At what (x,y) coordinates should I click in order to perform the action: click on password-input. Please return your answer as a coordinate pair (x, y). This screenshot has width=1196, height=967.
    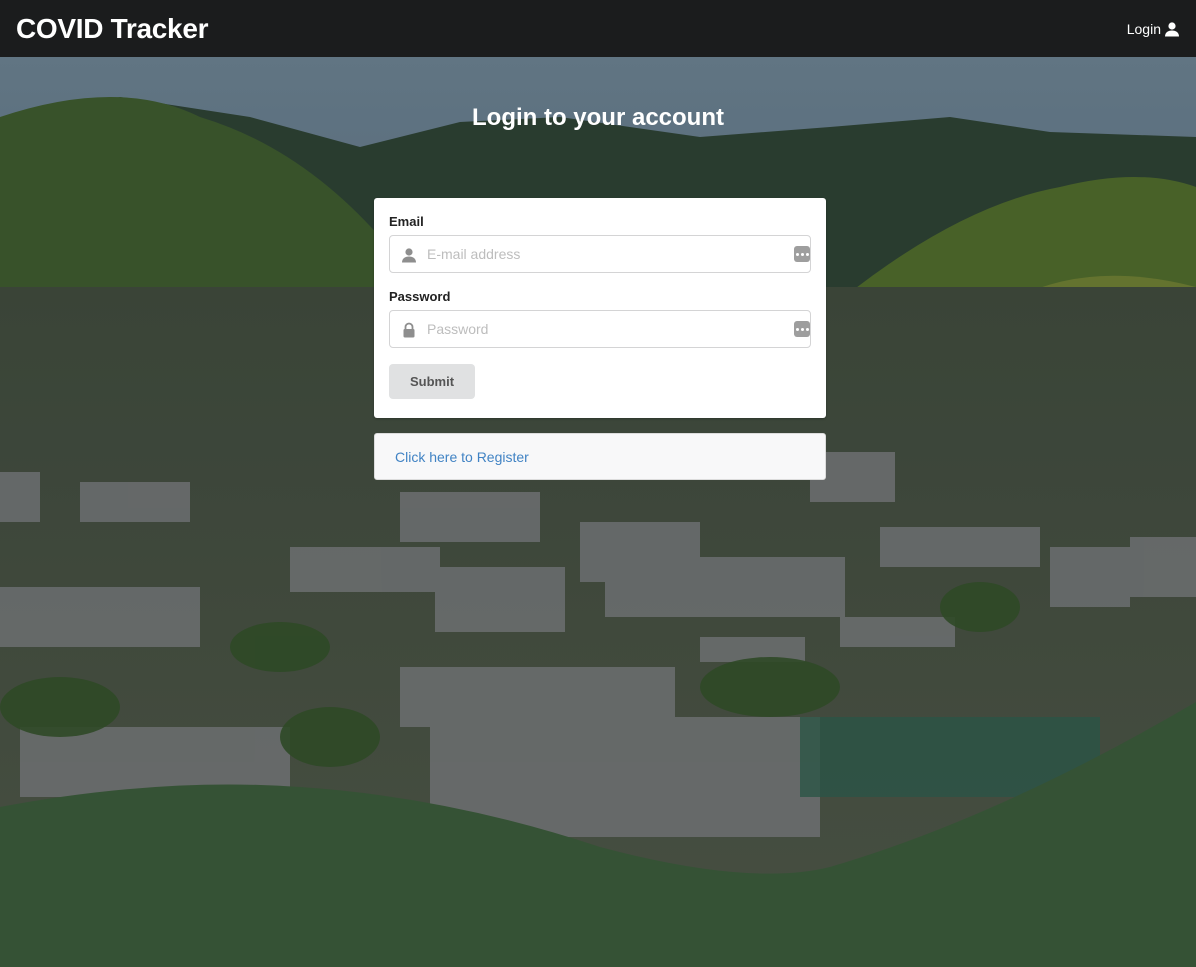
    Looking at the image, I should click on (600, 329).